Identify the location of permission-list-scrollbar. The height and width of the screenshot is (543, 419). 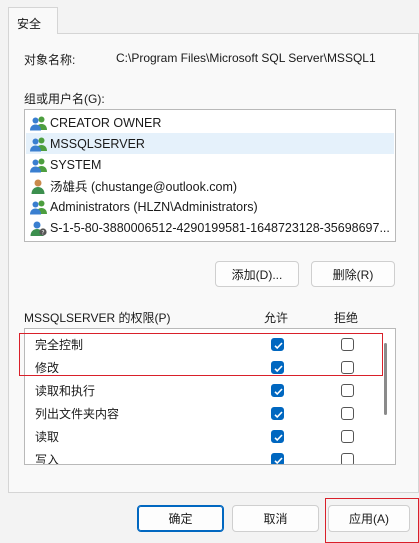
(385, 379).